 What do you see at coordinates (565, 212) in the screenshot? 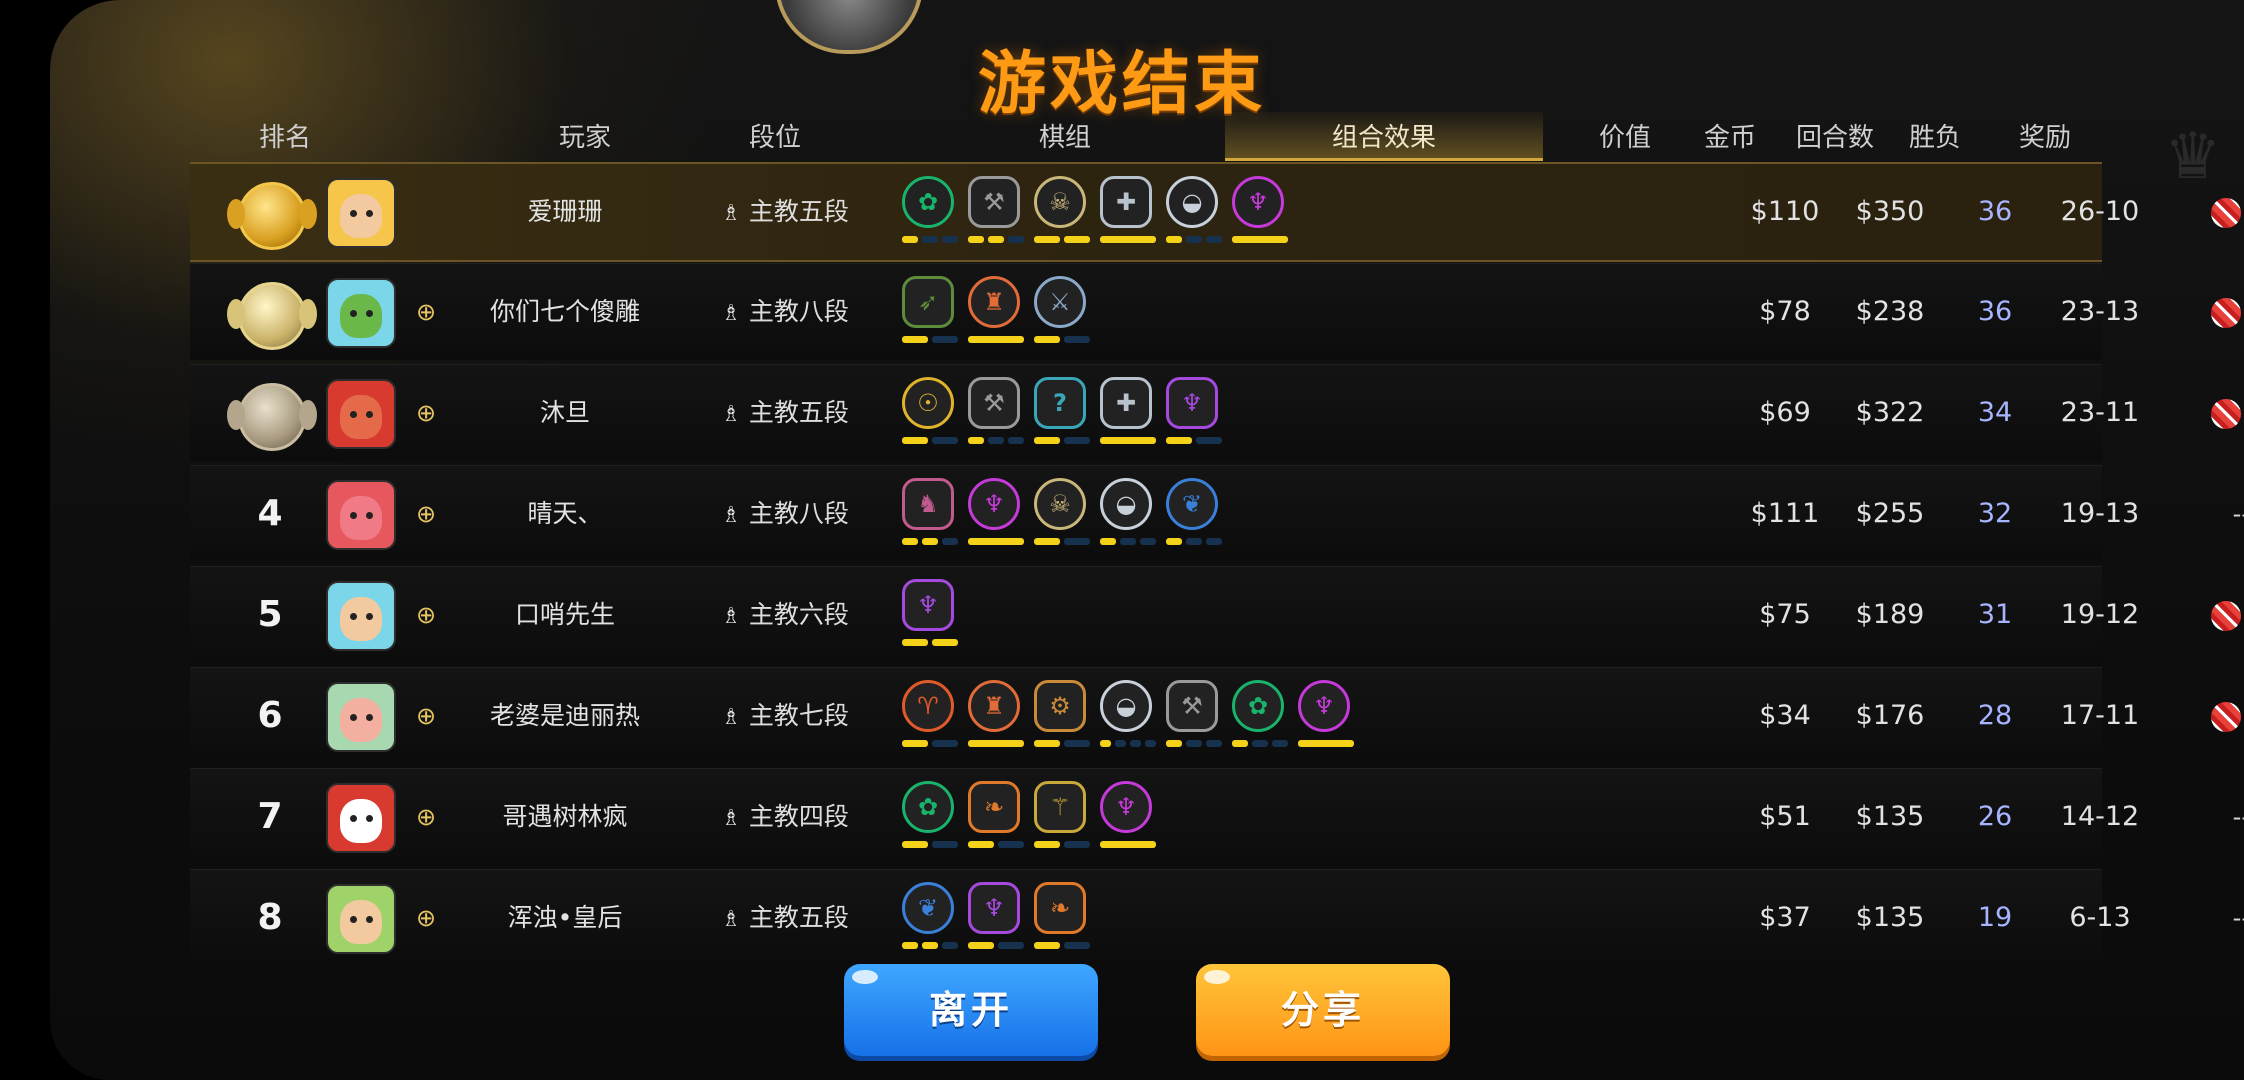
I see `player-name: 爱珊珊` at bounding box center [565, 212].